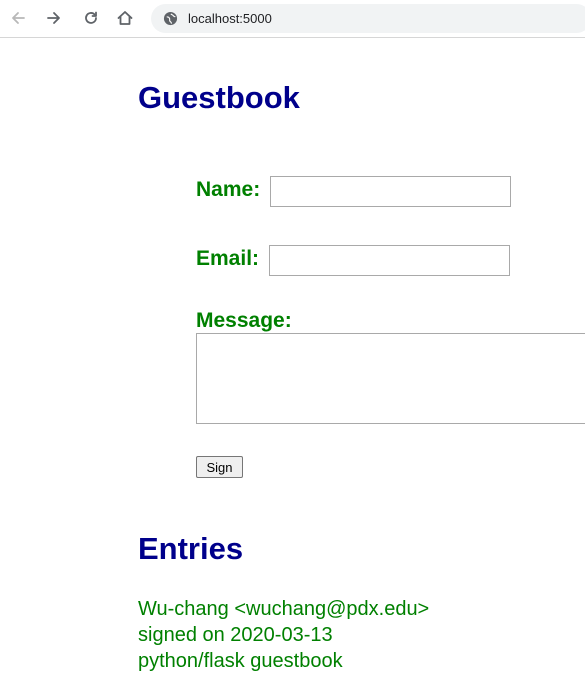 The width and height of the screenshot is (585, 684). I want to click on email-input, so click(389, 260).